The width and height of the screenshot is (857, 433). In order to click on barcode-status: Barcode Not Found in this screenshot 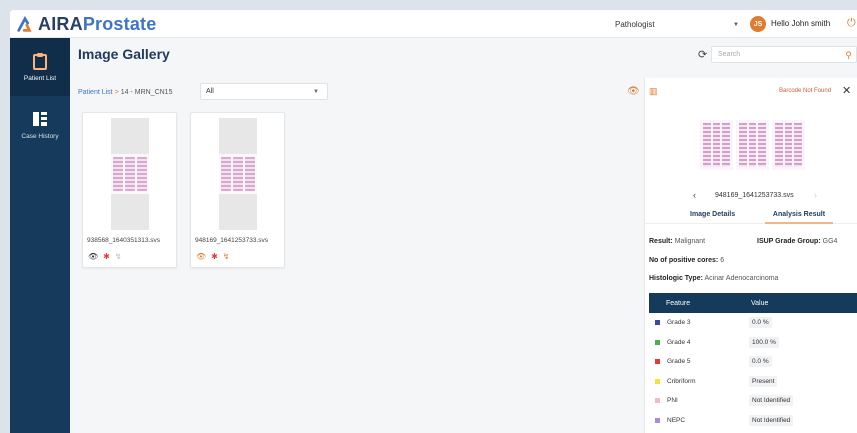, I will do `click(805, 91)`.